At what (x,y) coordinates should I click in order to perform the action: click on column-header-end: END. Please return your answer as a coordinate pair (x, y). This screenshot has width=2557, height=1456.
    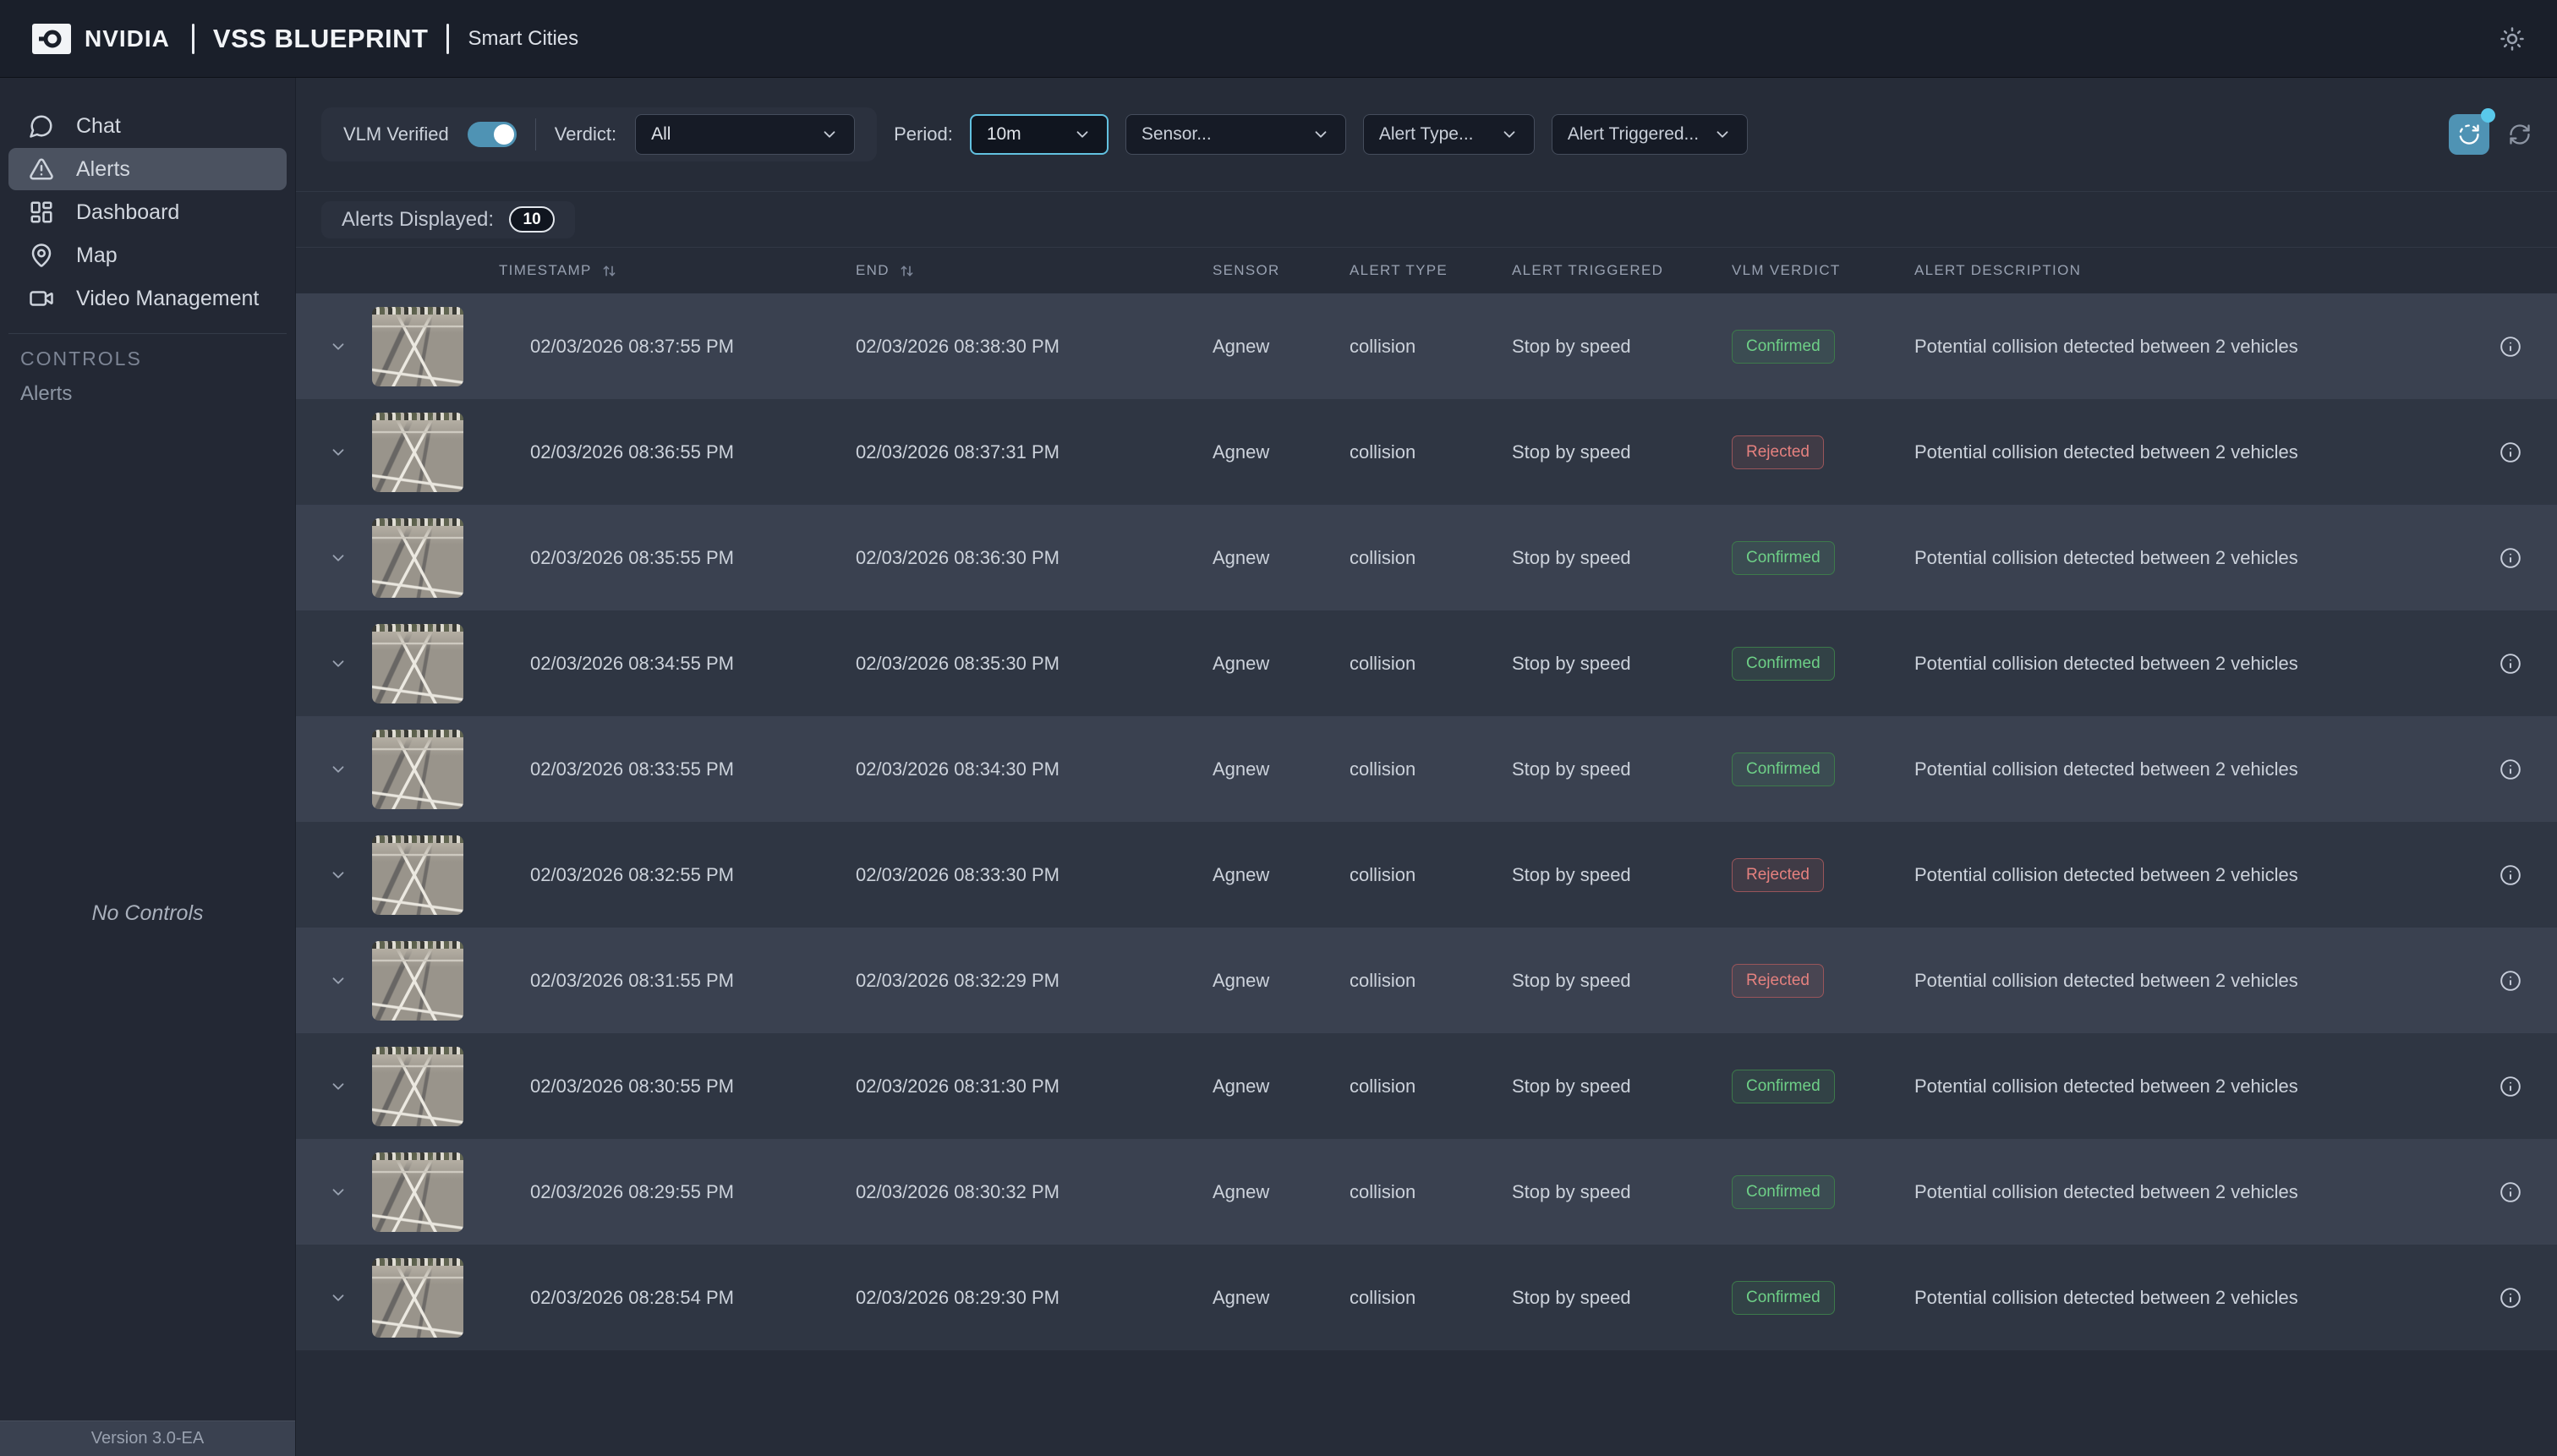
    Looking at the image, I should click on (1034, 271).